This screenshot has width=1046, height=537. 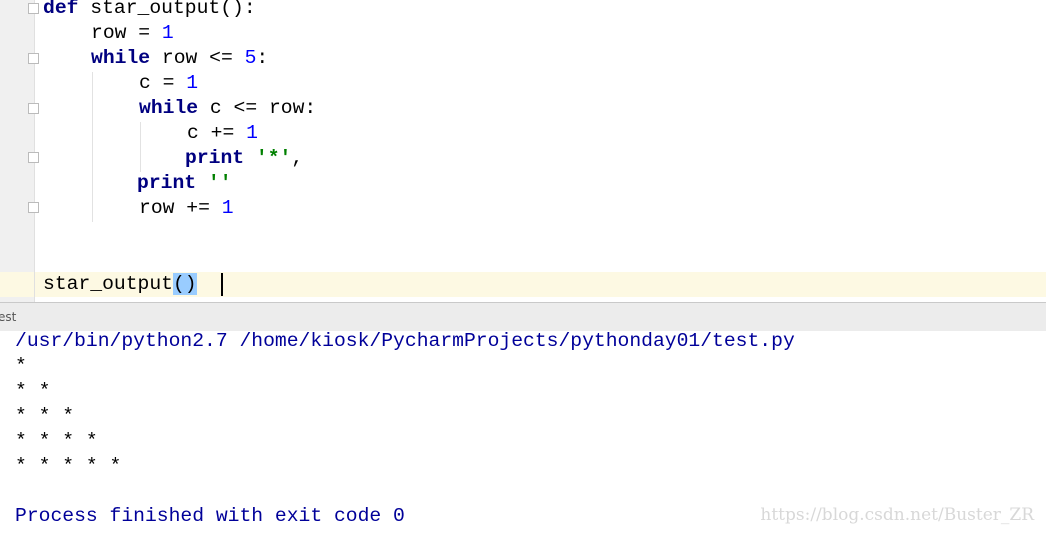 What do you see at coordinates (169, 83) in the screenshot?
I see `code-line-4: c = 1` at bounding box center [169, 83].